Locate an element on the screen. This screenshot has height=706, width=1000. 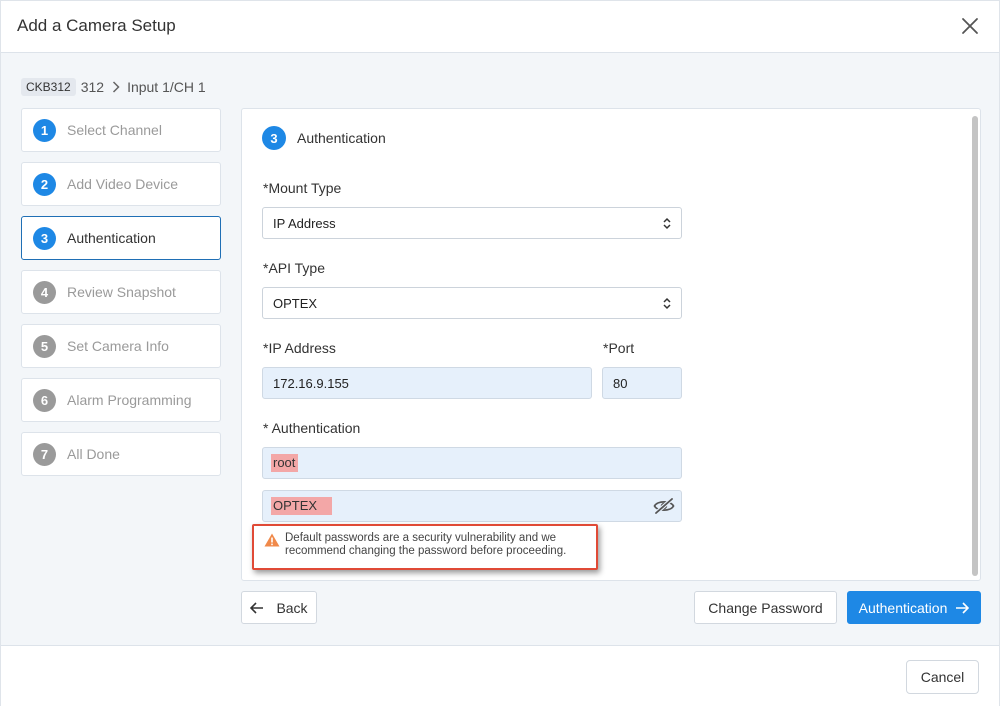
ip-address-input: 172.16.9.155 is located at coordinates (427, 383).